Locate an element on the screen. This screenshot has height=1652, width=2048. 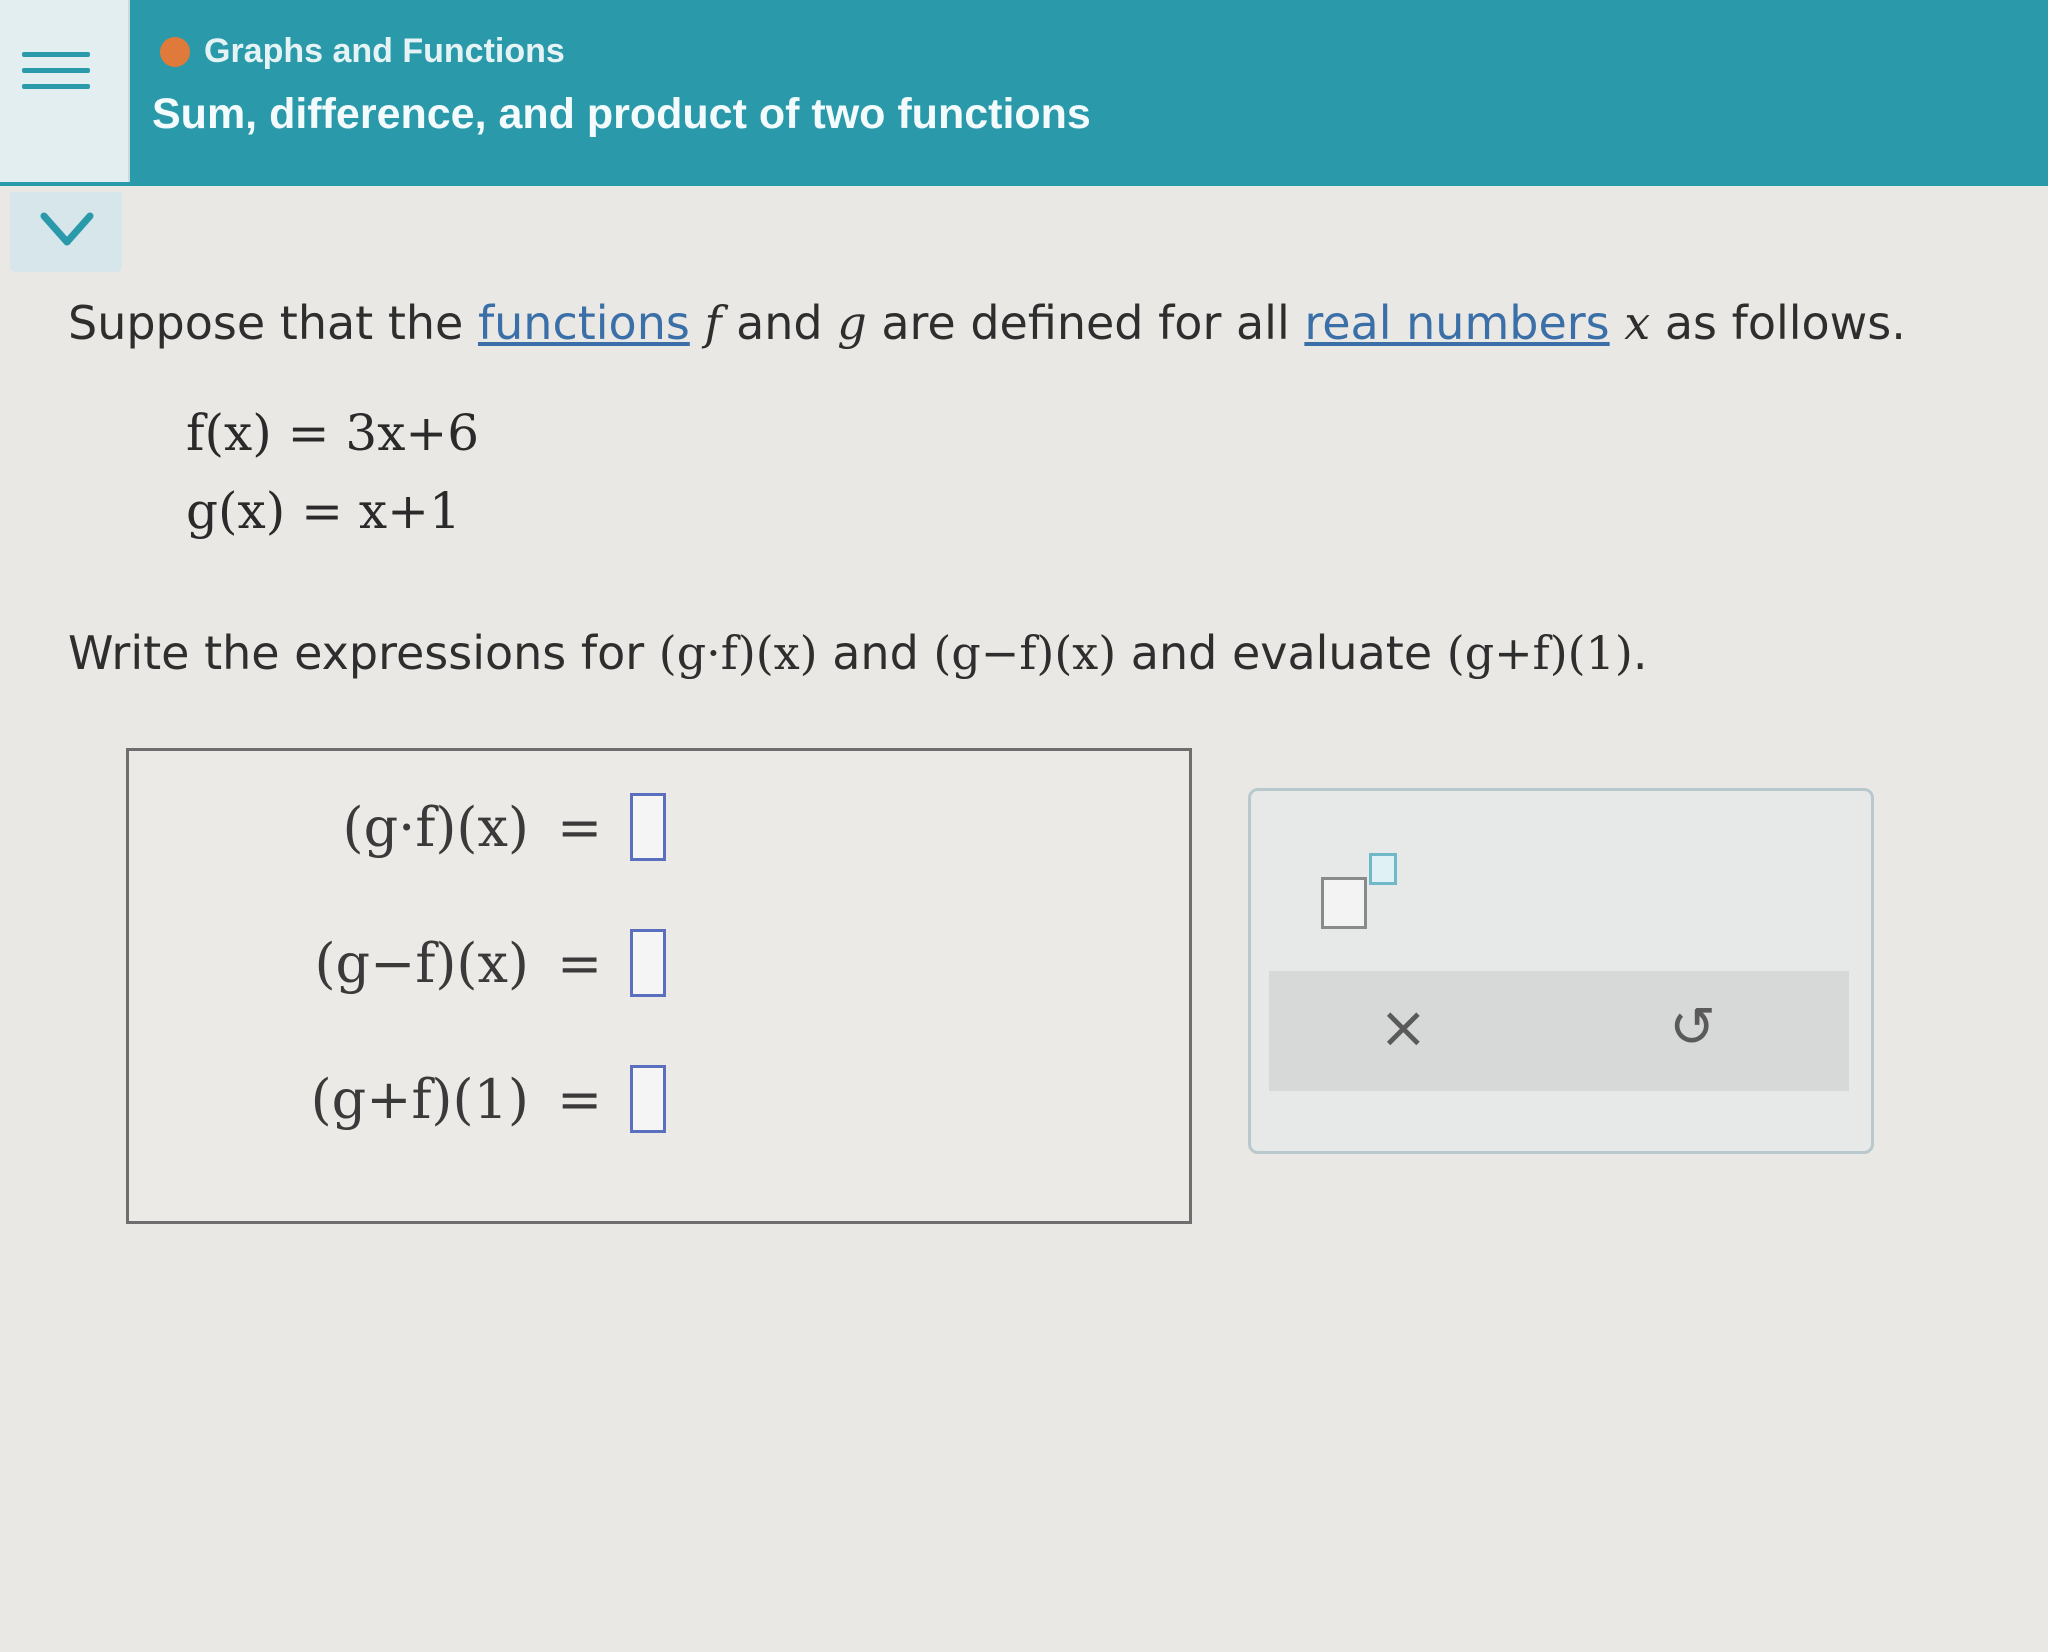
chevron-down-icon is located at coordinates (67, 229).